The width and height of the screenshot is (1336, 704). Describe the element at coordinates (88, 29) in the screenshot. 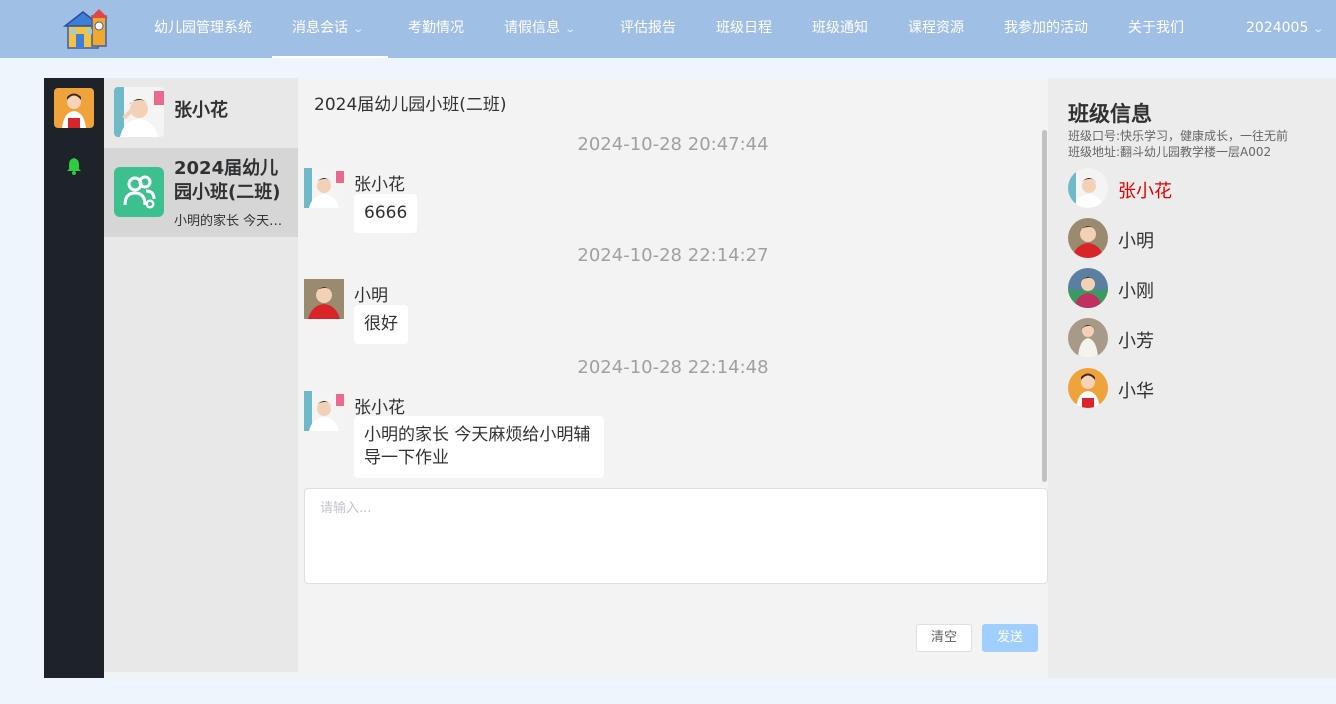

I see `school-logo-icon` at that location.